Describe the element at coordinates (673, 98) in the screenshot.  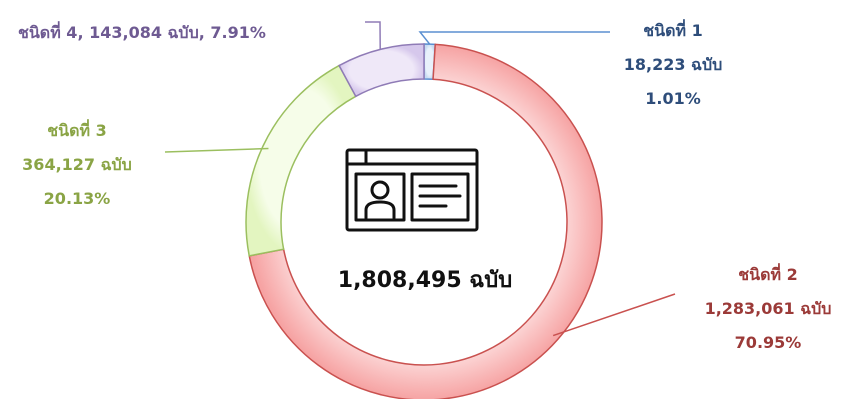
I see `slice-percent: 1.01%` at that location.